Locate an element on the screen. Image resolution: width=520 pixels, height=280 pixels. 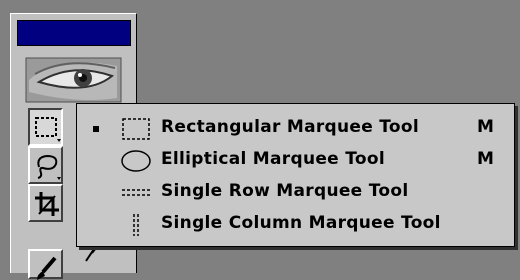
crop-tool-button is located at coordinates (45, 203).